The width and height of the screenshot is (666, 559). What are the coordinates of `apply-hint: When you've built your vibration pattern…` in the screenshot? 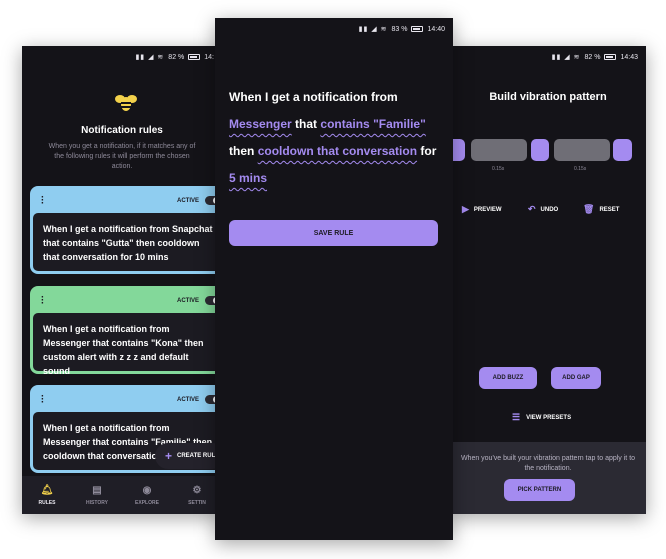 It's located at (548, 463).